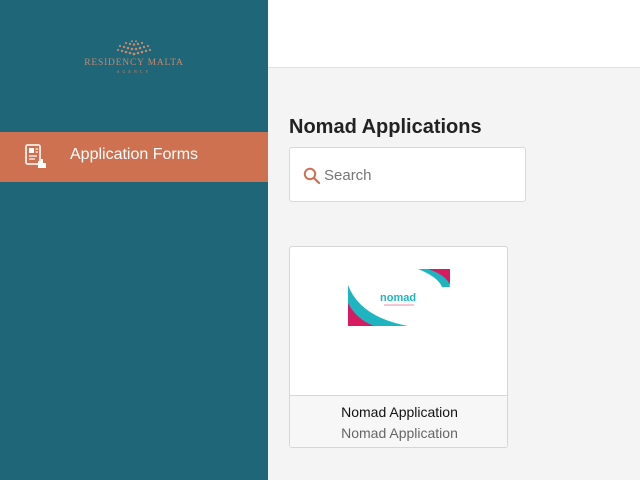 This screenshot has height=480, width=640. I want to click on logo-emblem-icon, so click(134, 48).